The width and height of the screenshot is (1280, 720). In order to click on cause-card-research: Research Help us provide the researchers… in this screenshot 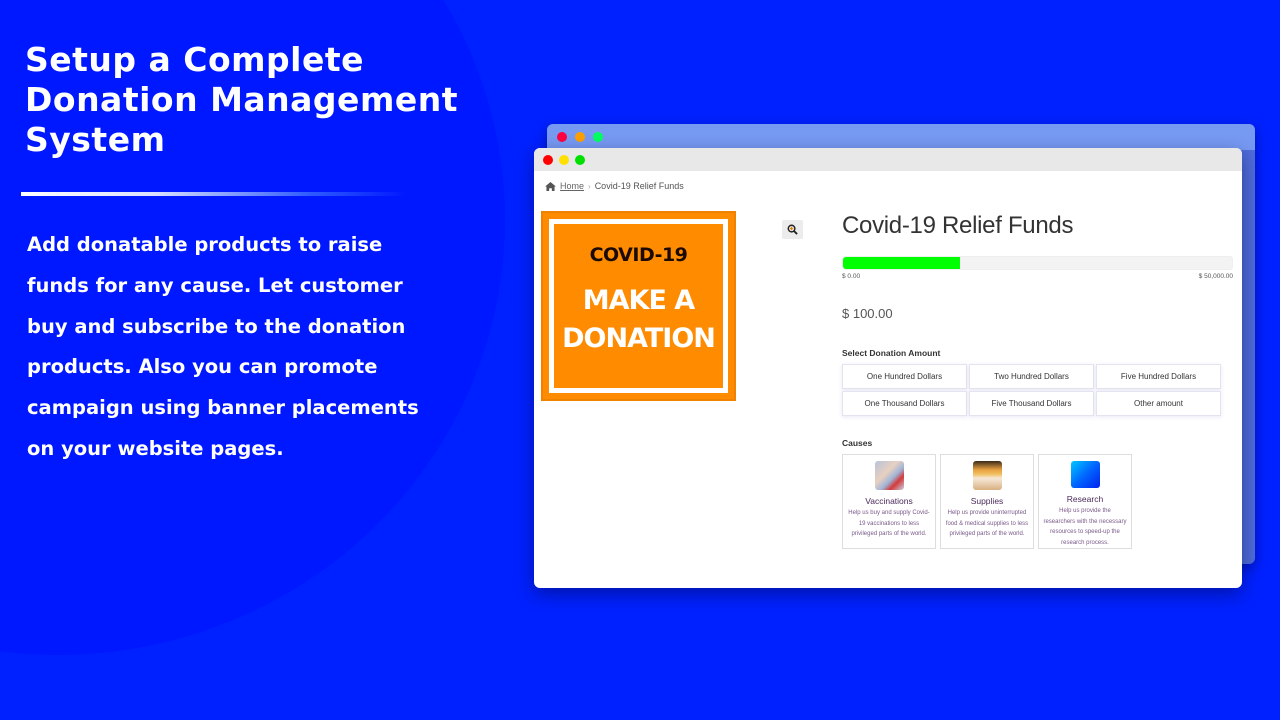, I will do `click(1085, 501)`.